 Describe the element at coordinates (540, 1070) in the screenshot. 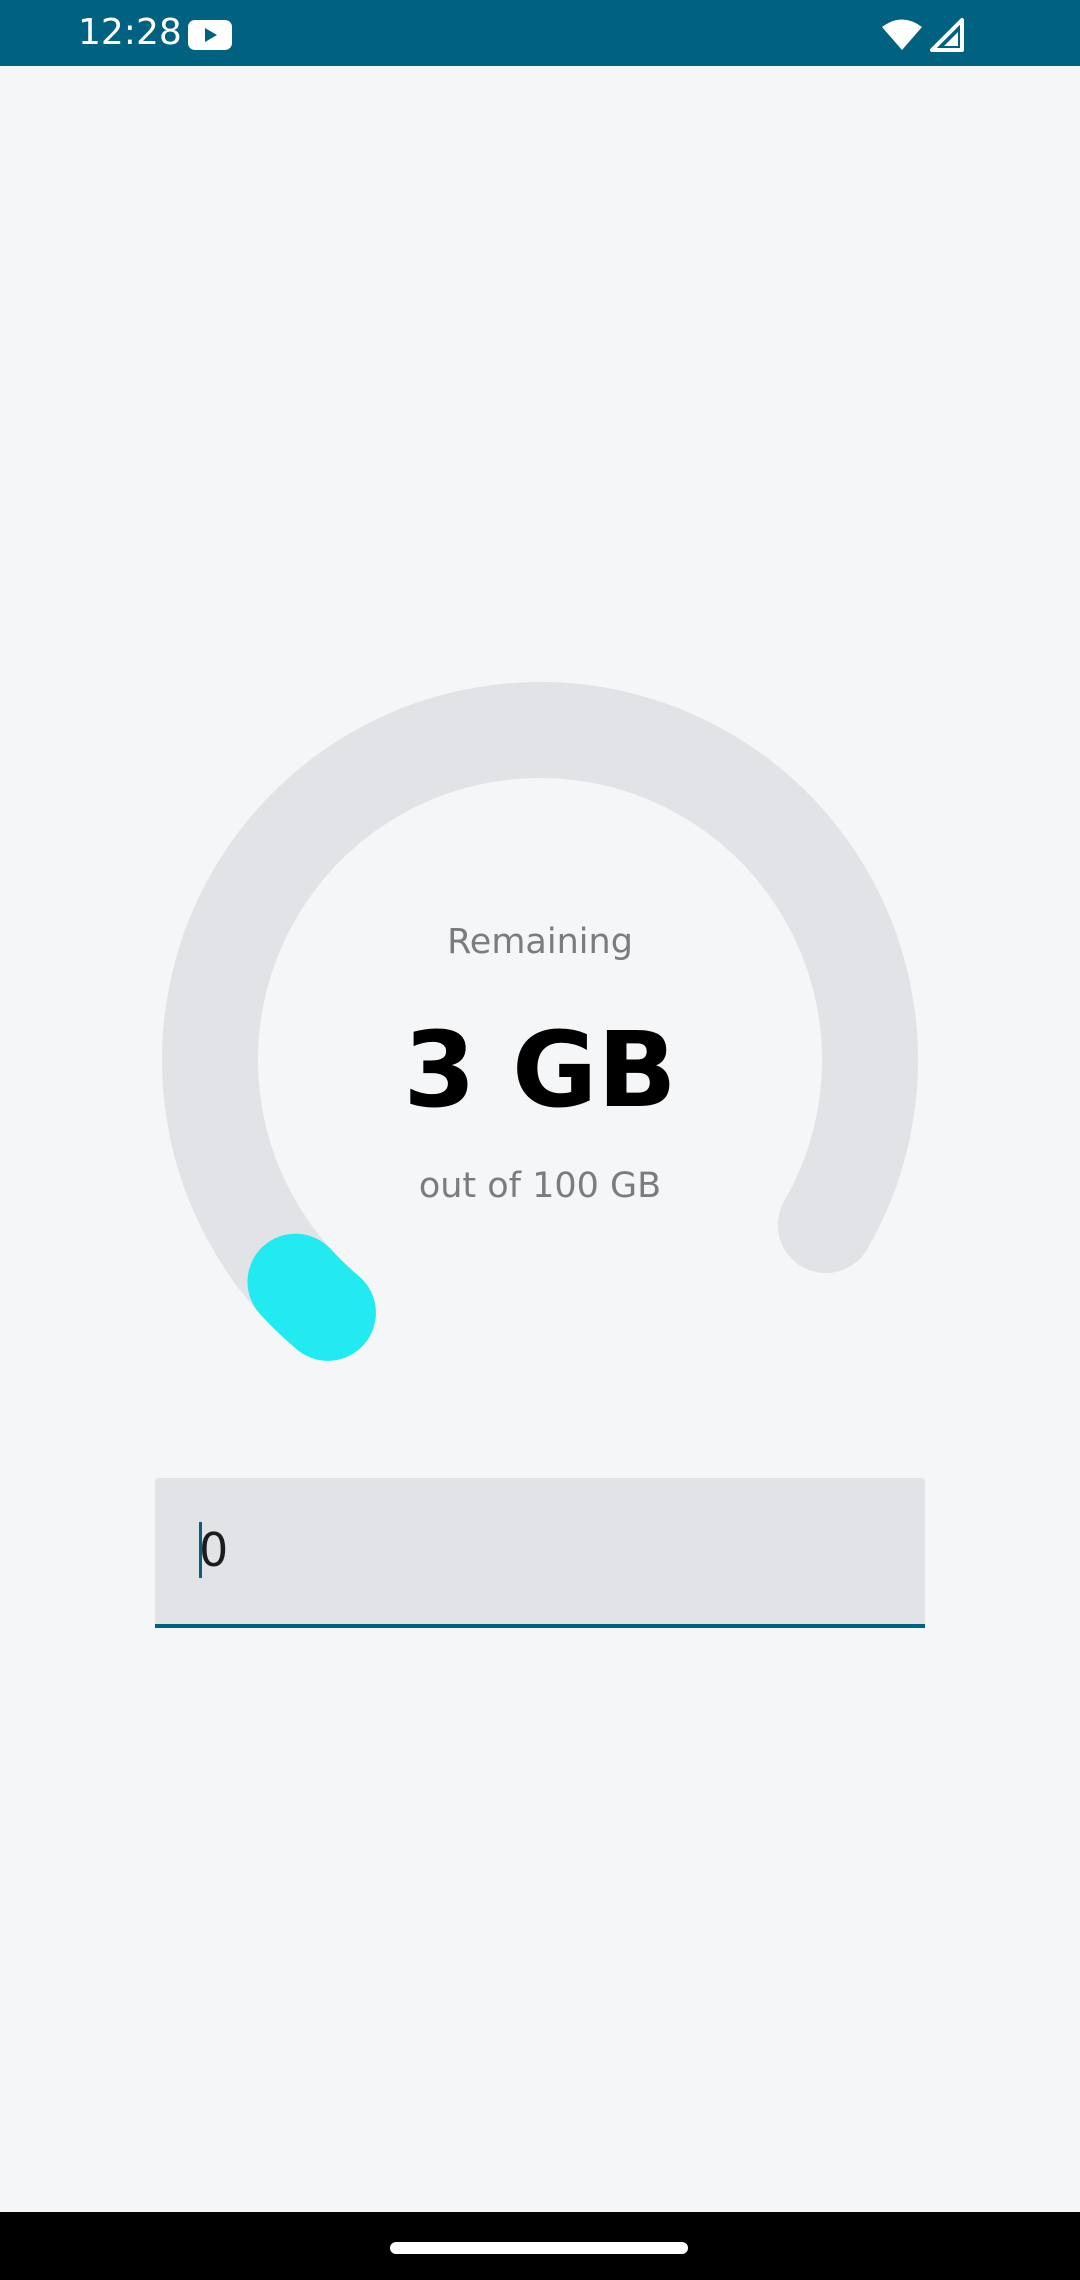

I see `gauge-value: 3 GB` at that location.